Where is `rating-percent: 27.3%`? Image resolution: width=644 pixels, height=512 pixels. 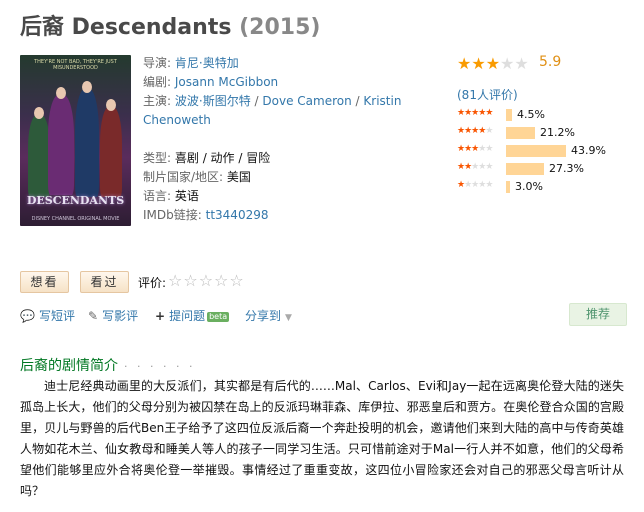
rating-percent: 27.3% is located at coordinates (566, 168).